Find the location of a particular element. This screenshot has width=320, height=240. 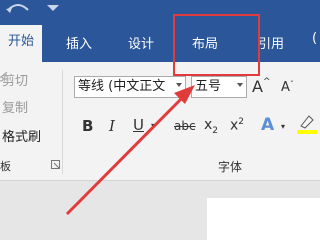

font-name-value: 等线 (中文正文 is located at coordinates (122, 86).